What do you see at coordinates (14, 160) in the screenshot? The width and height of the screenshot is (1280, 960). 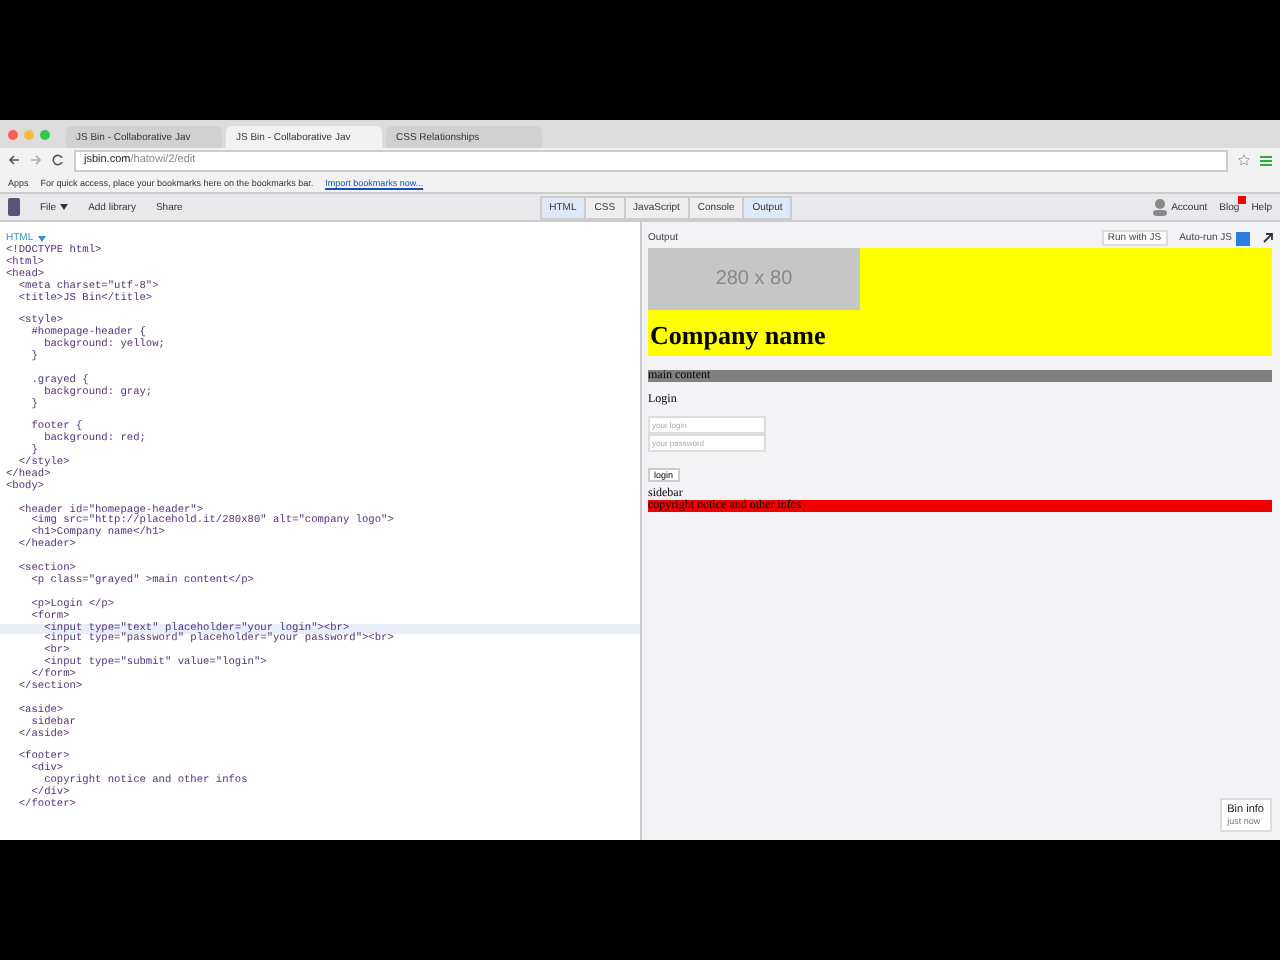 I see `back-arrow-icon` at bounding box center [14, 160].